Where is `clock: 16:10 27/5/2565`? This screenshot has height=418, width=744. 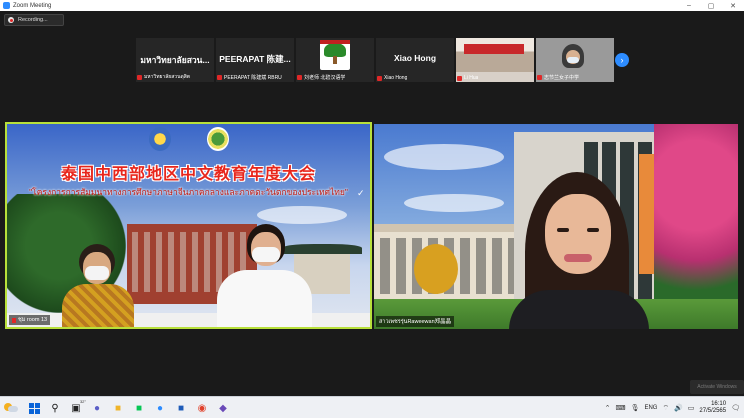 clock: 16:10 27/5/2565 is located at coordinates (712, 408).